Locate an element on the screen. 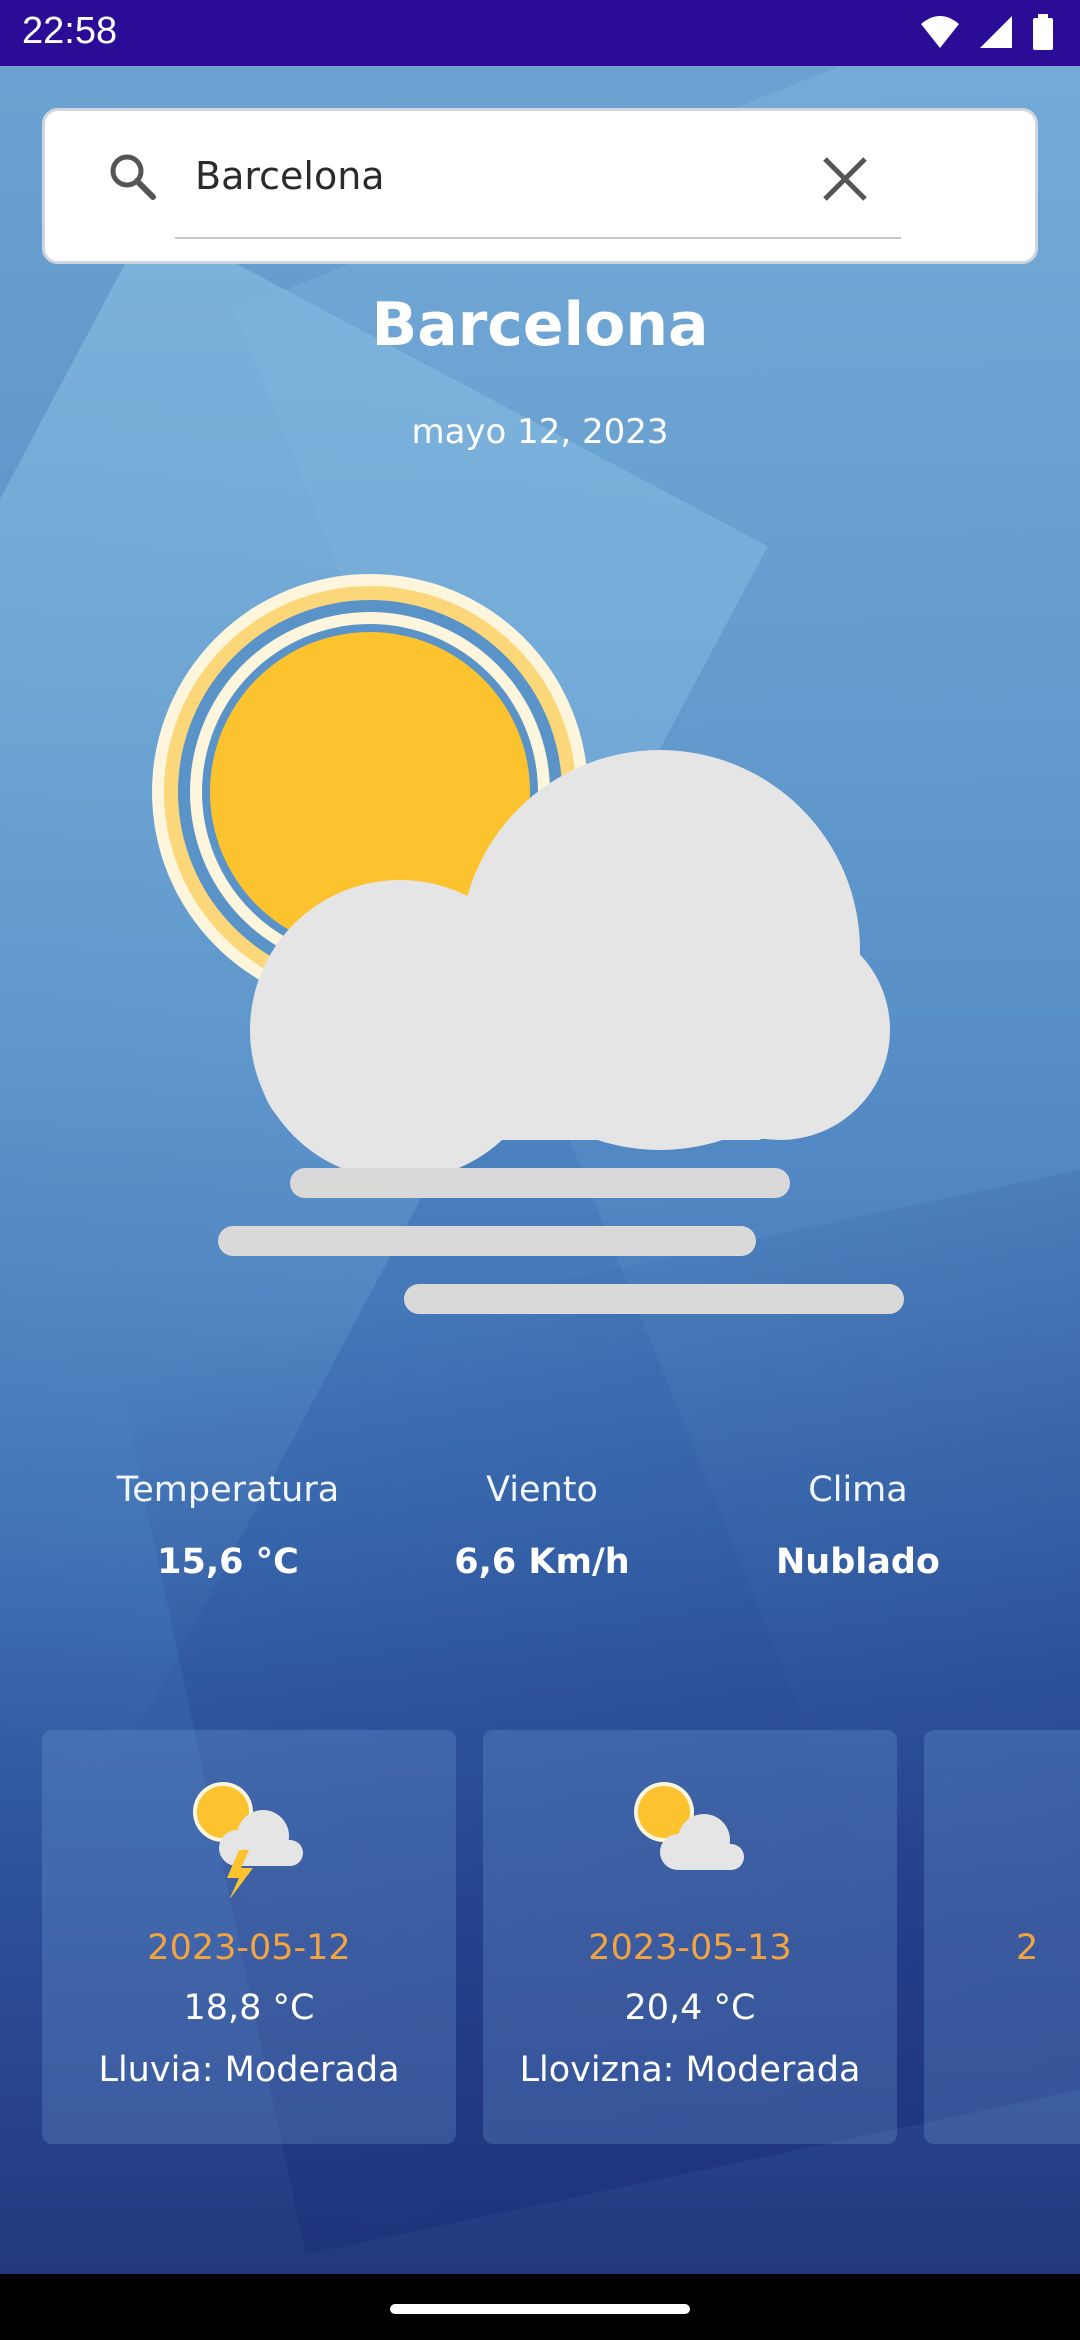  status-time: 22:58 is located at coordinates (70, 31).